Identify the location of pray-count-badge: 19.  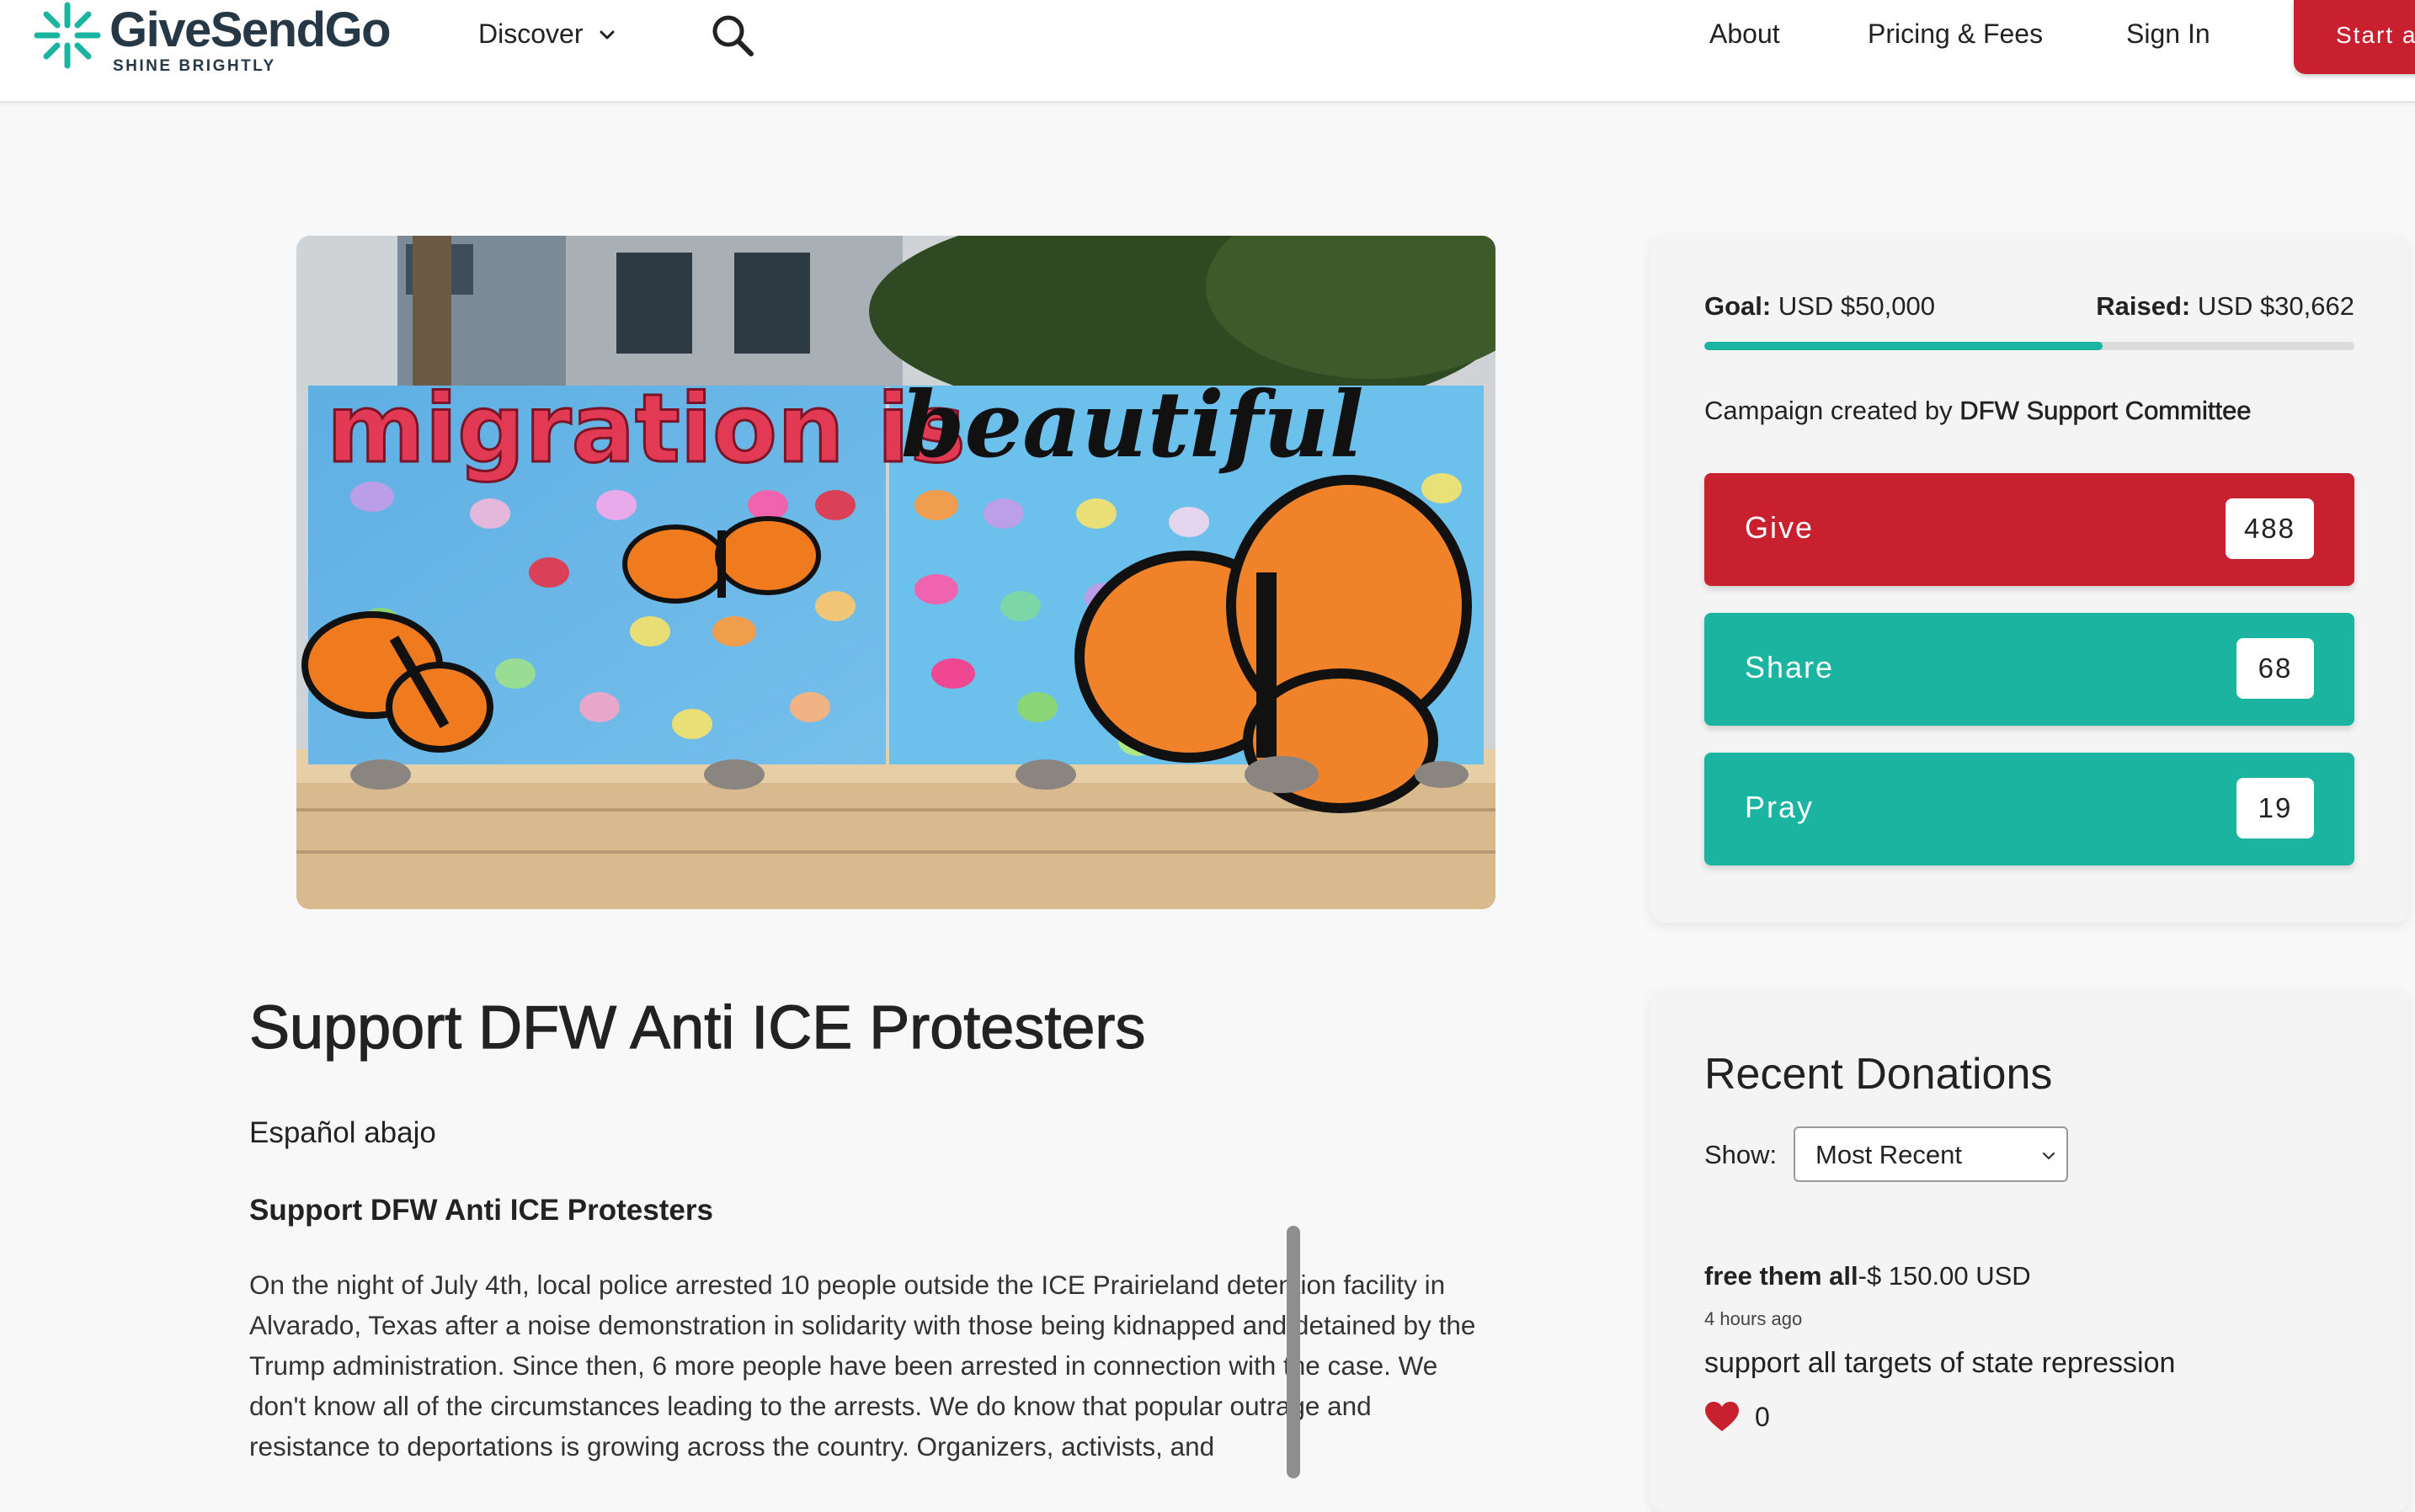
(2275, 809).